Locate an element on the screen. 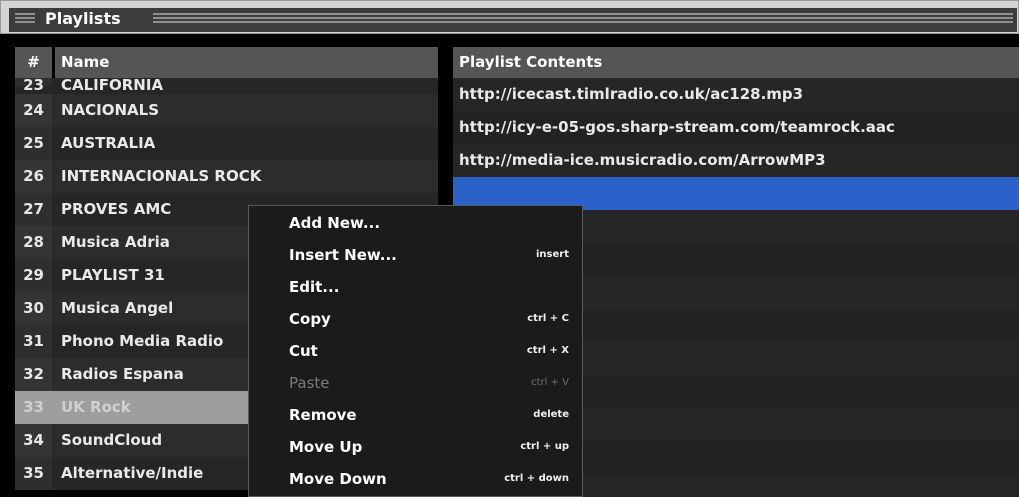 This screenshot has height=497, width=1019. menu-item-shortcut: ctrl + down is located at coordinates (536, 478).